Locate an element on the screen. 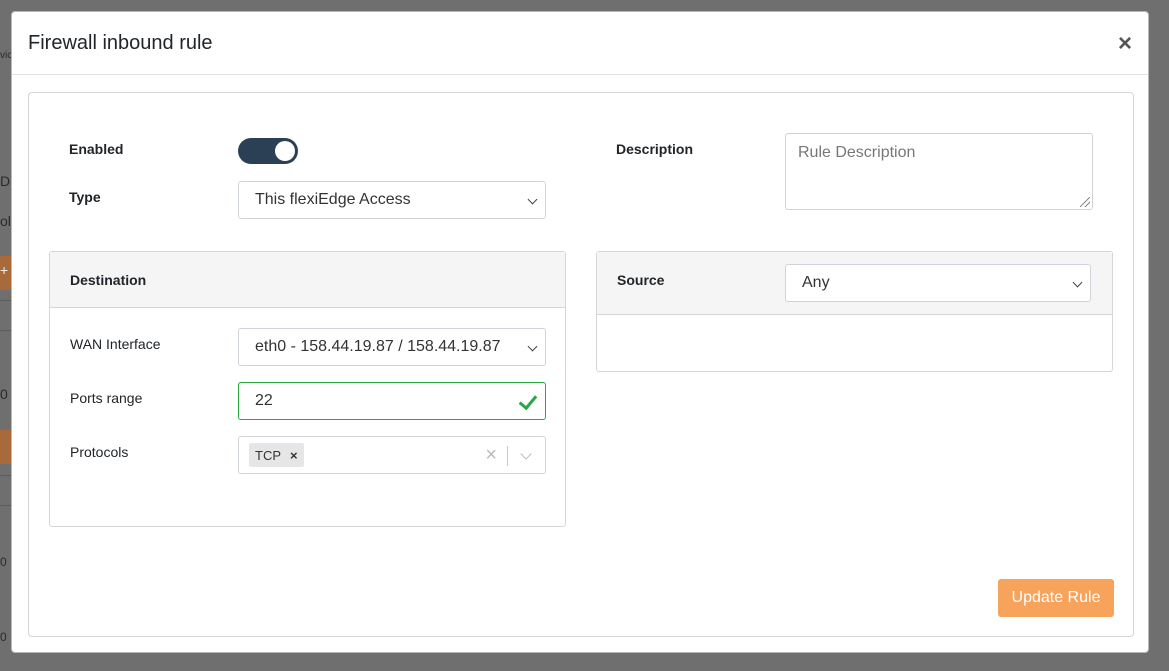 The height and width of the screenshot is (671, 1169). separator is located at coordinates (507, 456).